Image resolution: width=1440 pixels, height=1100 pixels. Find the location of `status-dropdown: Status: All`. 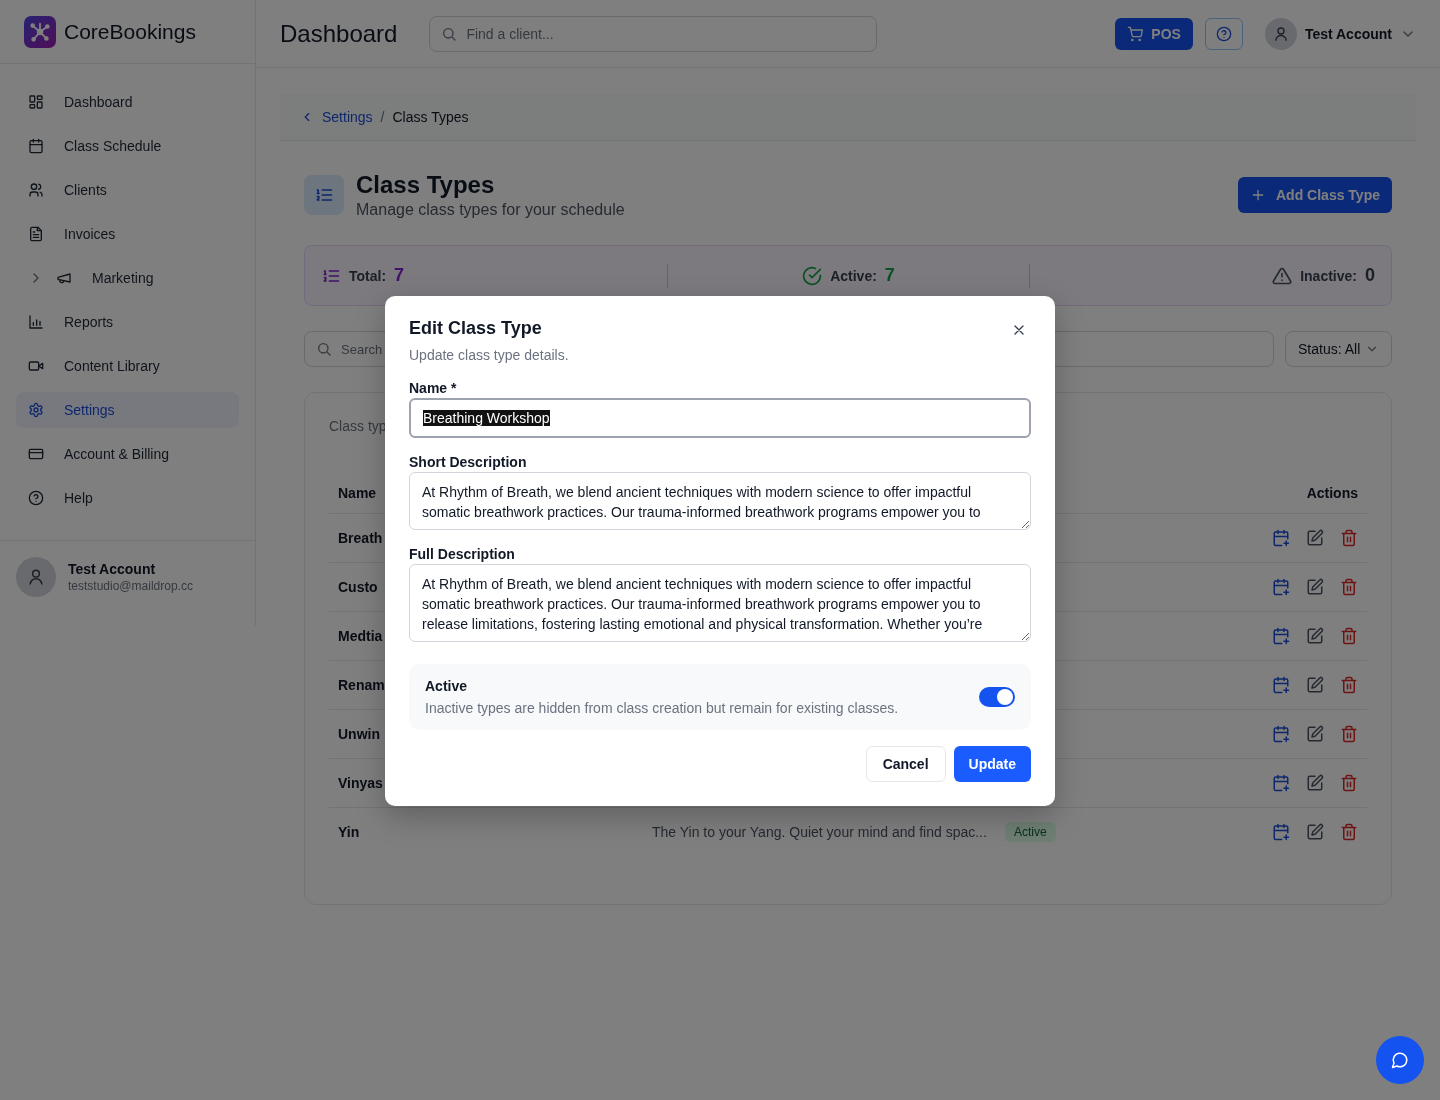

status-dropdown: Status: All is located at coordinates (1338, 349).